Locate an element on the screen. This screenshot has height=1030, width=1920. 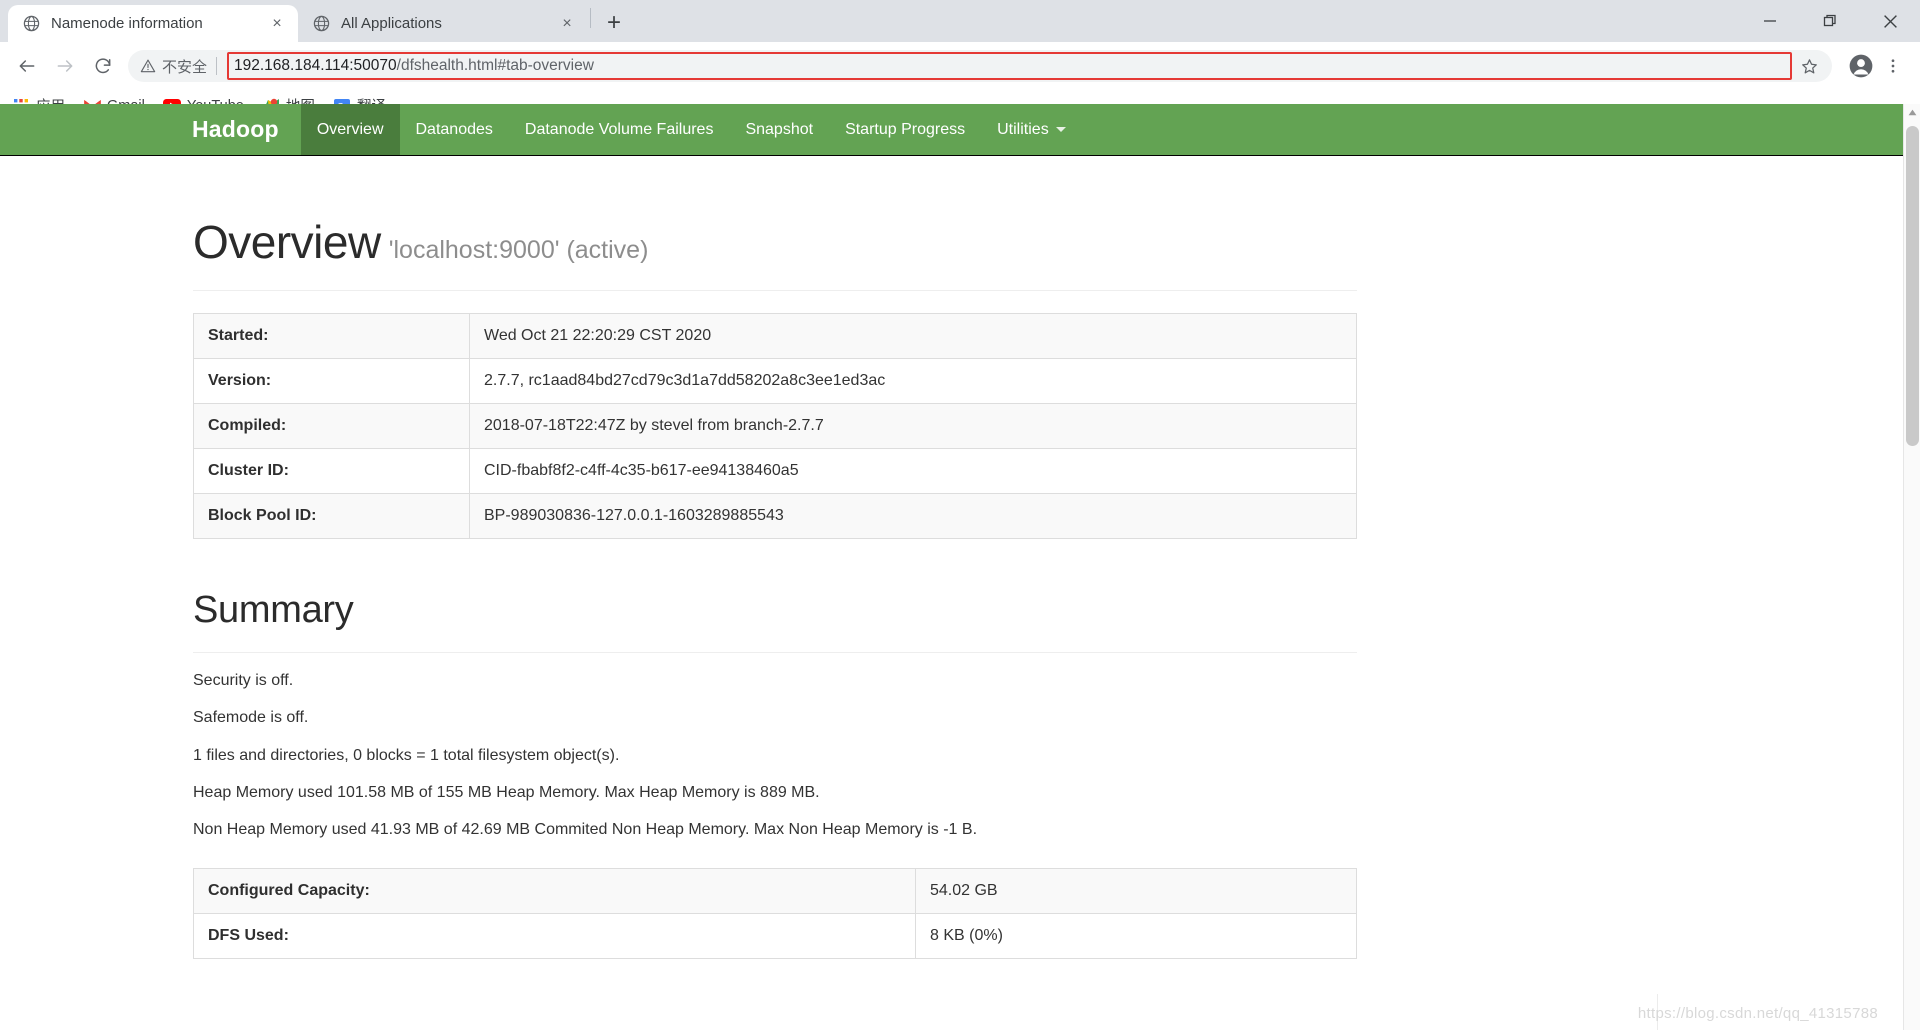
chrome-menu-icon is located at coordinates (1893, 66).